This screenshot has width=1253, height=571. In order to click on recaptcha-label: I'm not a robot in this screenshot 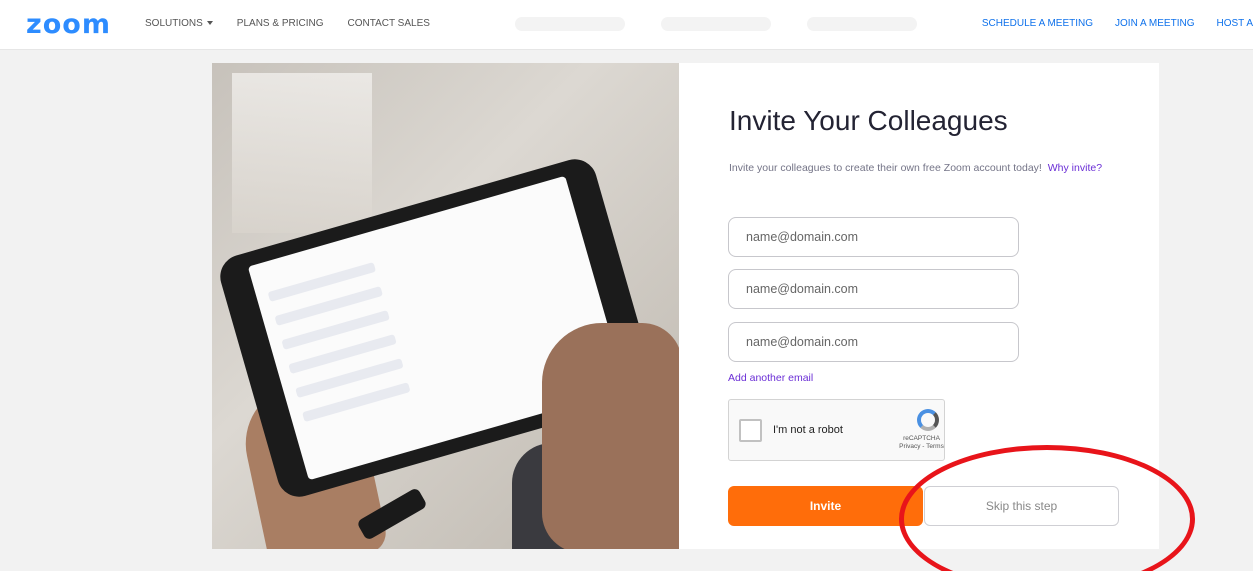, I will do `click(808, 430)`.